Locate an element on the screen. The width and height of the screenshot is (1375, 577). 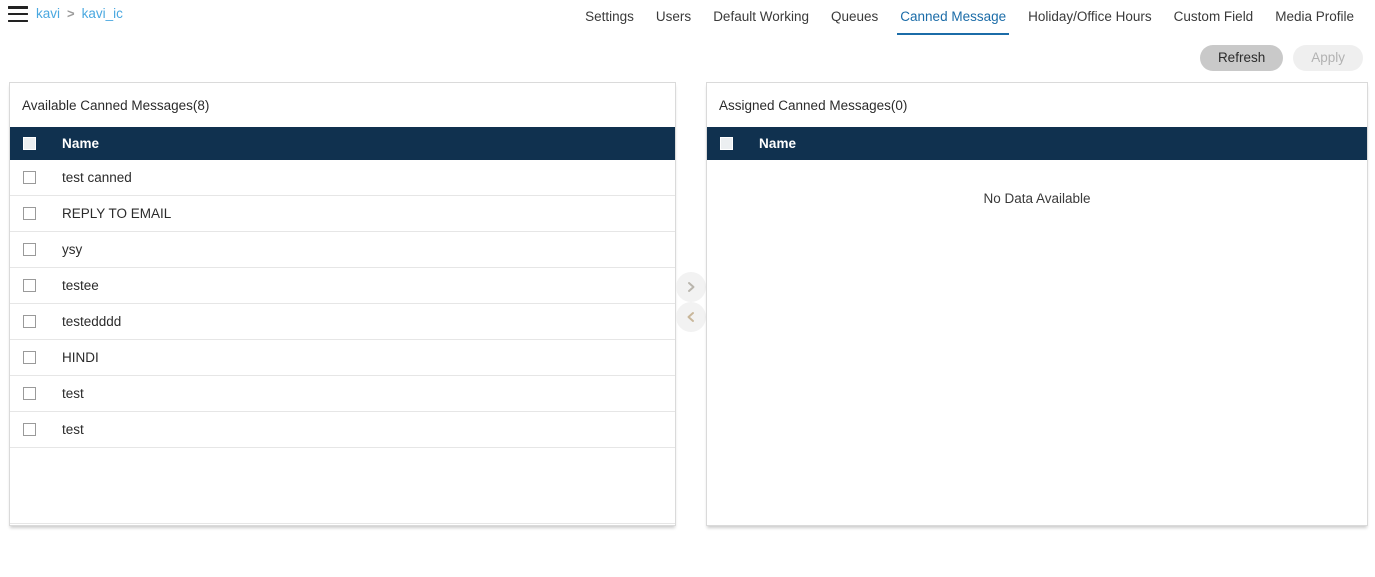
row-name: REPLY TO EMAIL is located at coordinates (117, 213).